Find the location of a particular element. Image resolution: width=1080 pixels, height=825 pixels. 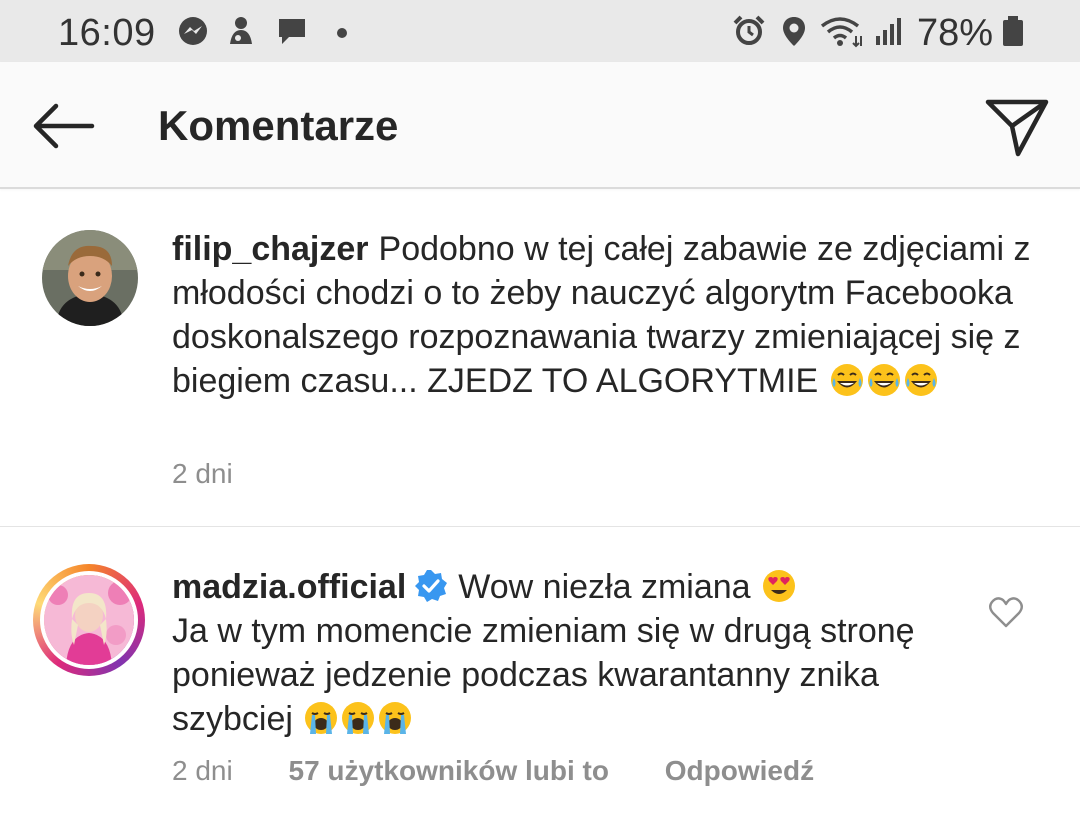

send-icon is located at coordinates (1017, 127).